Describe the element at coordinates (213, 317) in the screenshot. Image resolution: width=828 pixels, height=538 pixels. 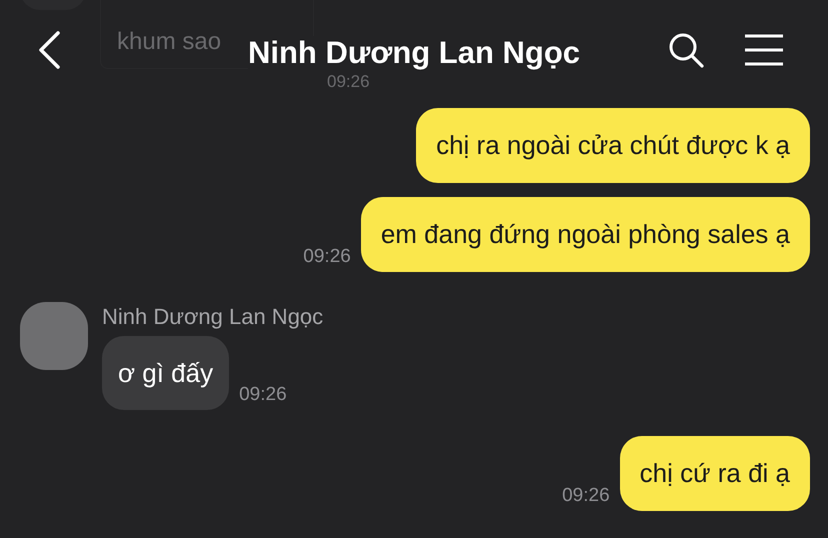
I see `sender-name: Ninh Dương Lan Ngọc` at that location.